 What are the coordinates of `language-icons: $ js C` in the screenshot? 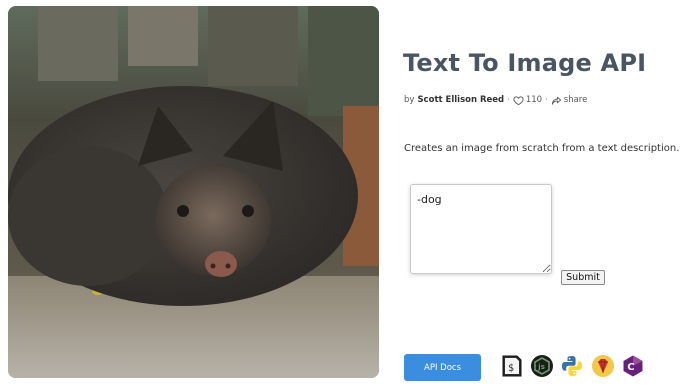 It's located at (575, 366).